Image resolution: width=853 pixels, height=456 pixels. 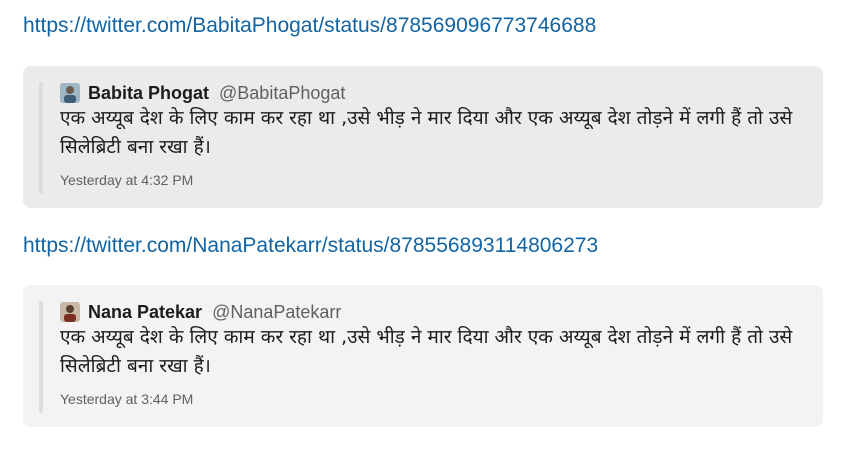 What do you see at coordinates (282, 93) in the screenshot?
I see `author-handle: @BabitaPhogat` at bounding box center [282, 93].